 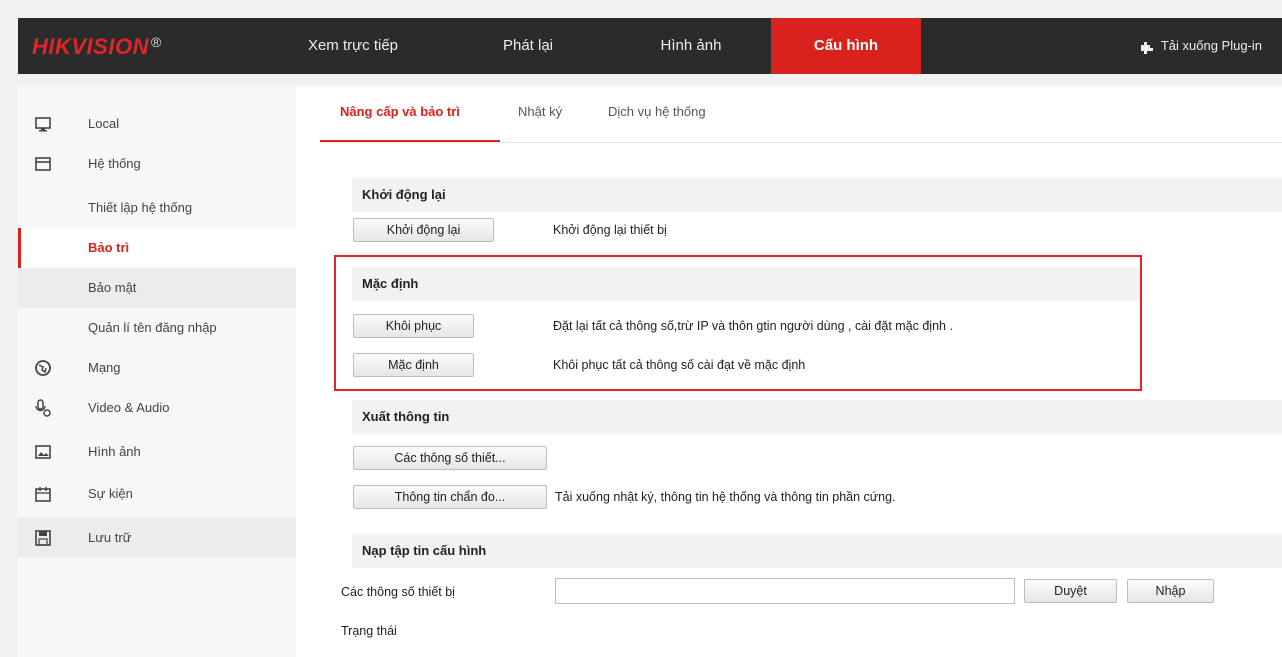 What do you see at coordinates (157, 452) in the screenshot?
I see `sidebar-item-image: Hình ảnh` at bounding box center [157, 452].